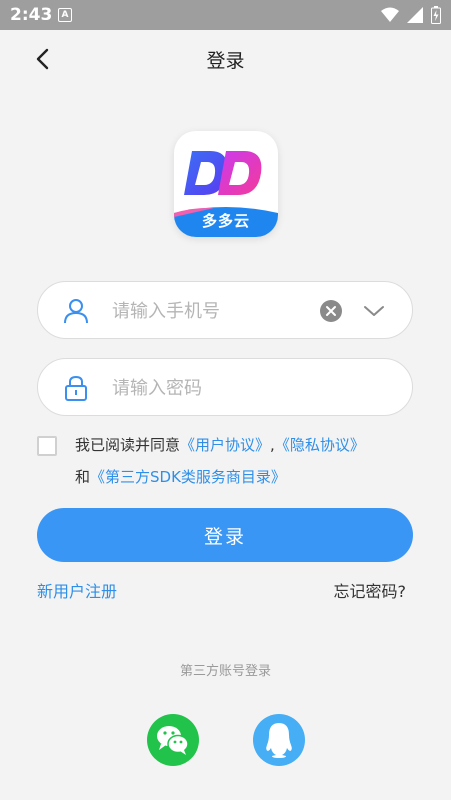 The height and width of the screenshot is (800, 451). Describe the element at coordinates (320, 445) in the screenshot. I see `privacy-agreement-link: 《隐私协议》` at that location.